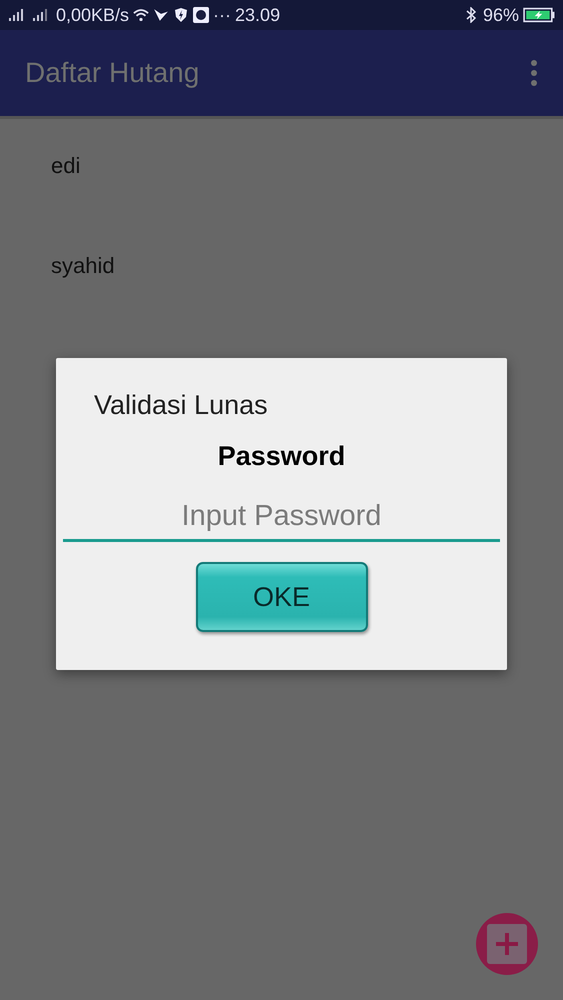 The width and height of the screenshot is (563, 1000). Describe the element at coordinates (181, 15) in the screenshot. I see `shield-icon` at that location.